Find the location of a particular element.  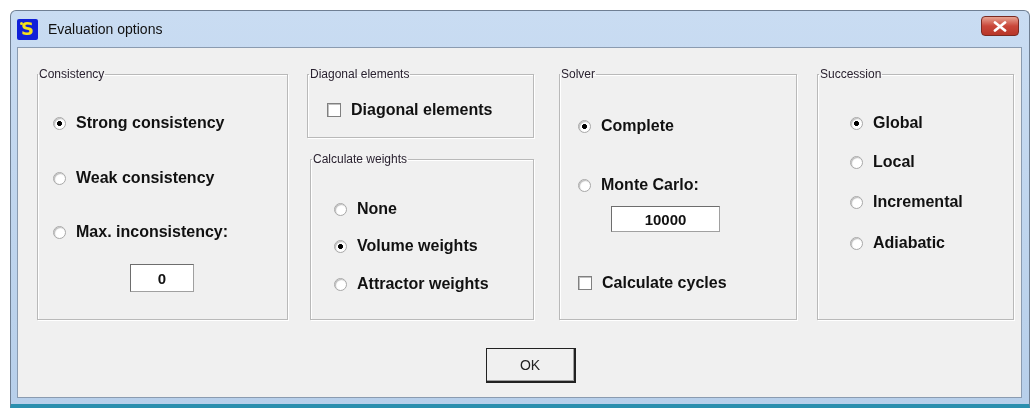

option-label: Max. inconsistency: is located at coordinates (152, 232).